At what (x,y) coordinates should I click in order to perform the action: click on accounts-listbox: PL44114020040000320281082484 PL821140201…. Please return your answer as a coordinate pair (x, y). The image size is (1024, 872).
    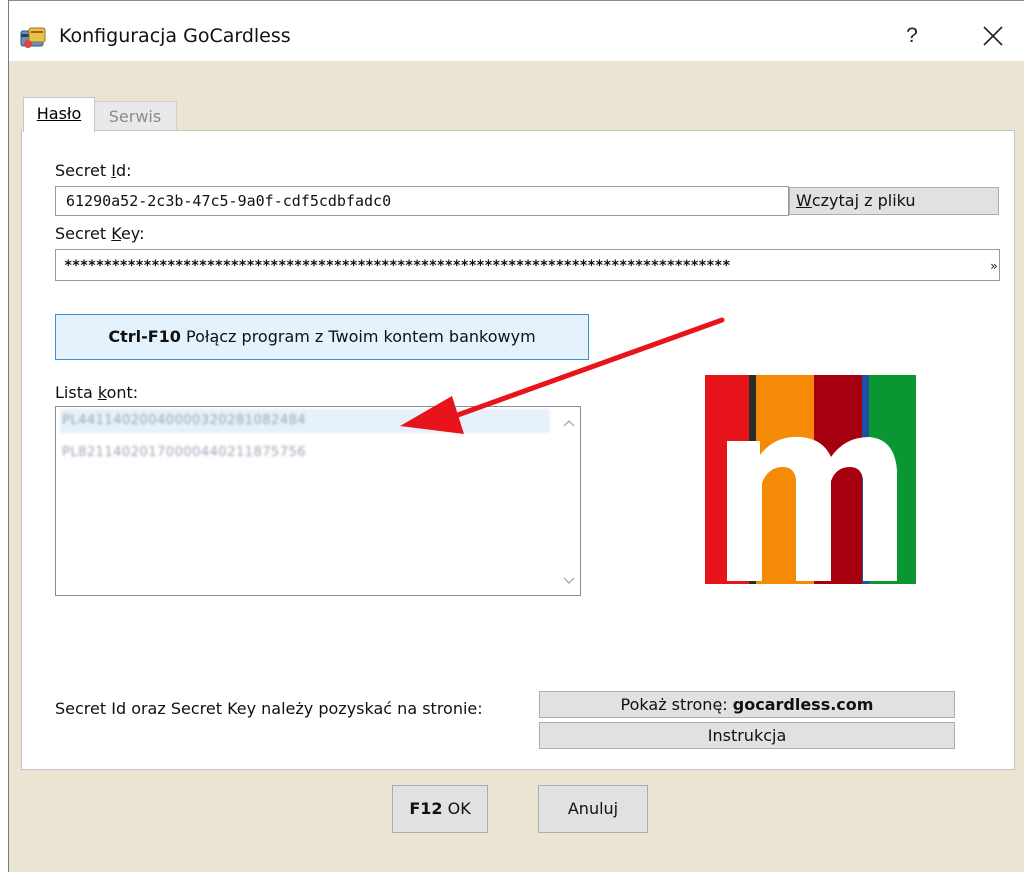
    Looking at the image, I should click on (318, 501).